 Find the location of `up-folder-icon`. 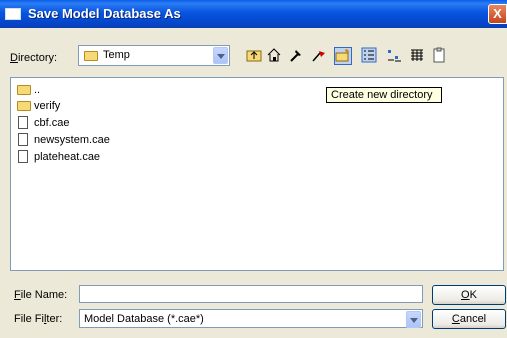

up-folder-icon is located at coordinates (254, 56).